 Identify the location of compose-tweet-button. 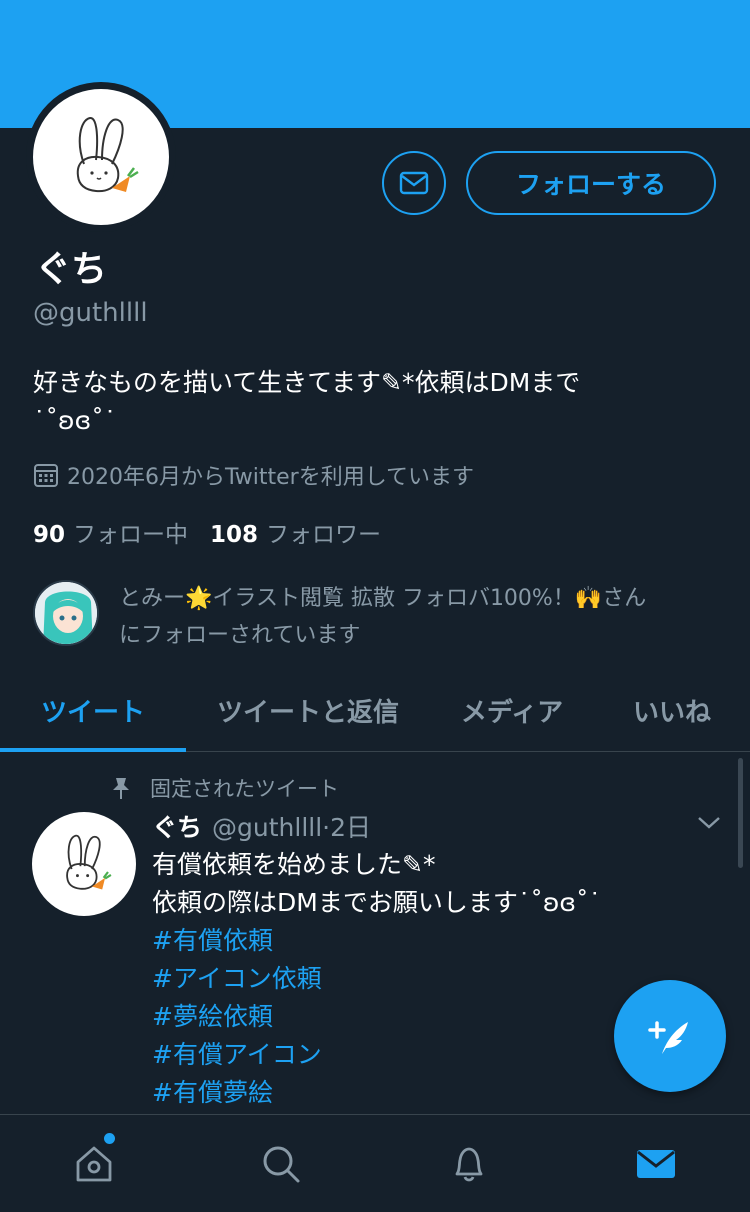
(670, 1036).